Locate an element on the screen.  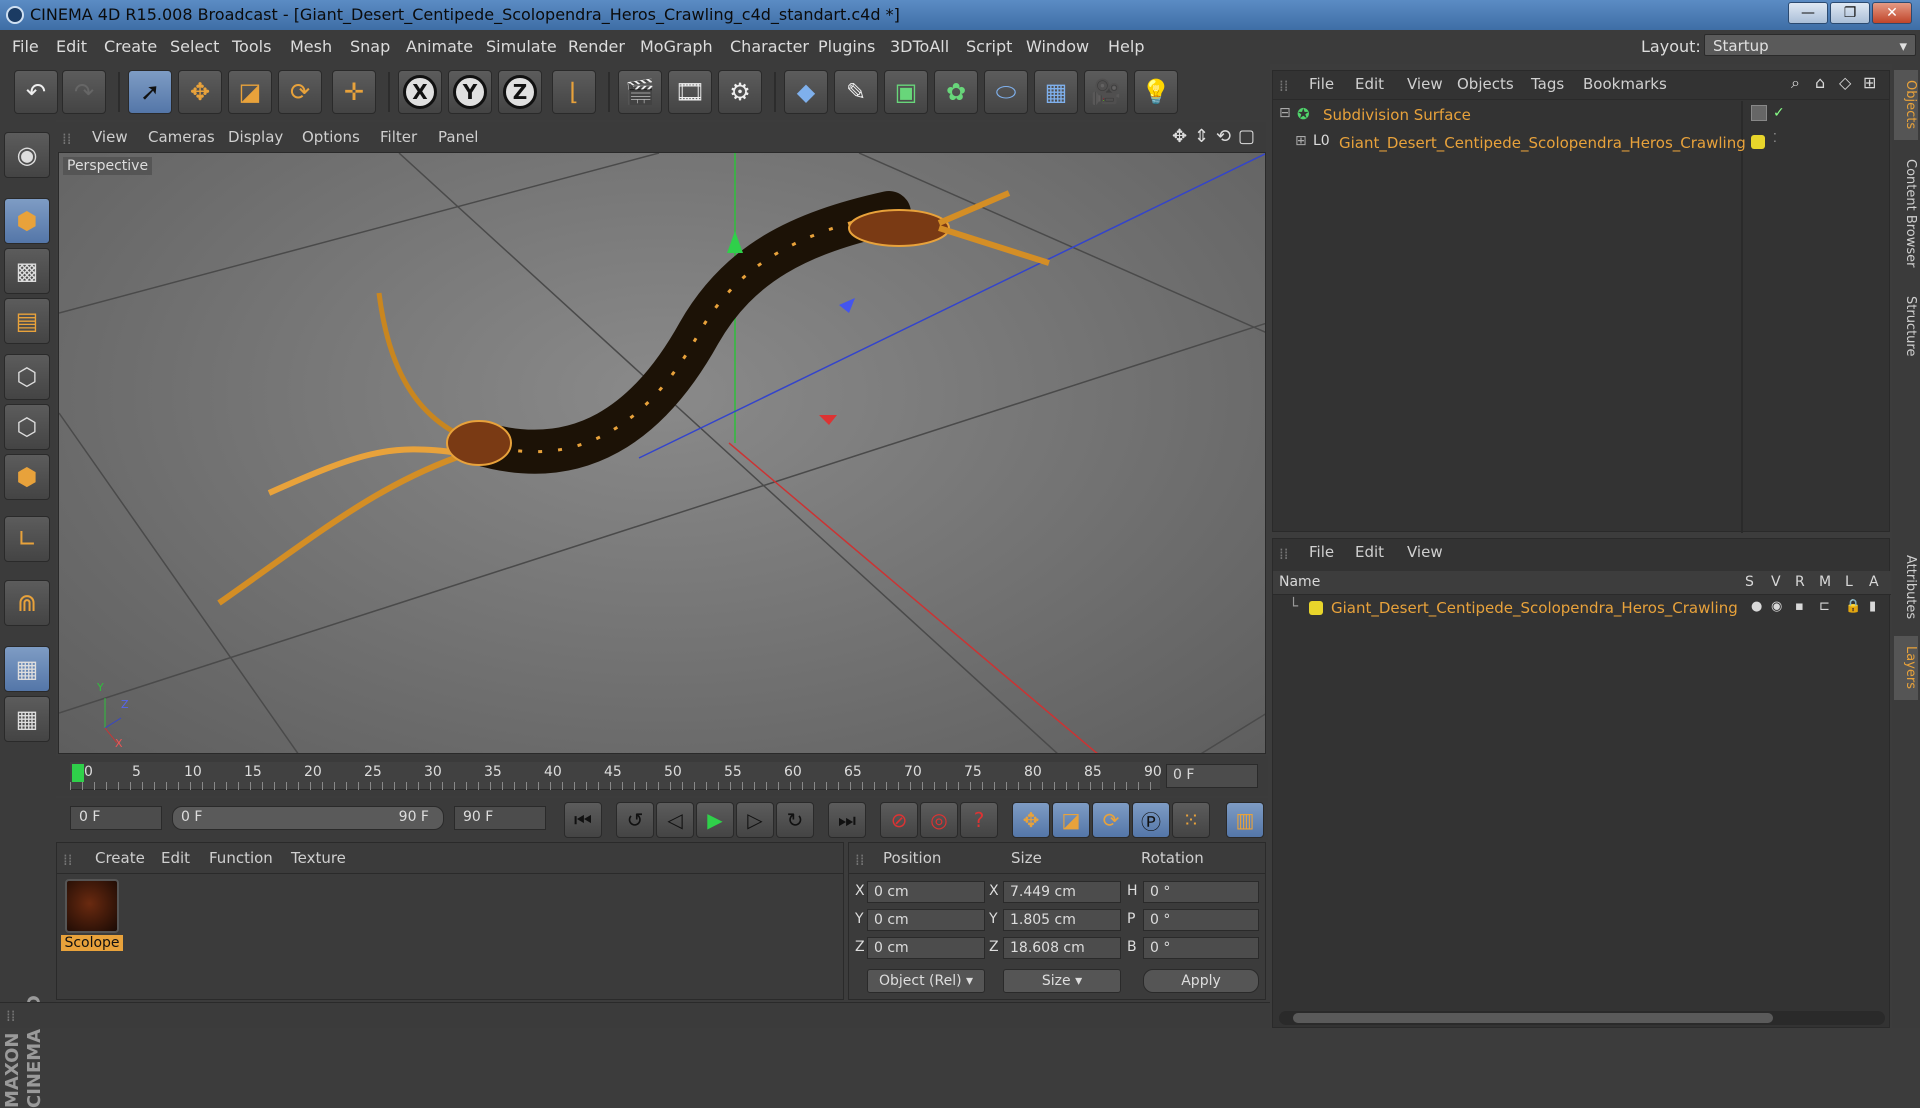
record-button: ⊘ is located at coordinates (899, 820).